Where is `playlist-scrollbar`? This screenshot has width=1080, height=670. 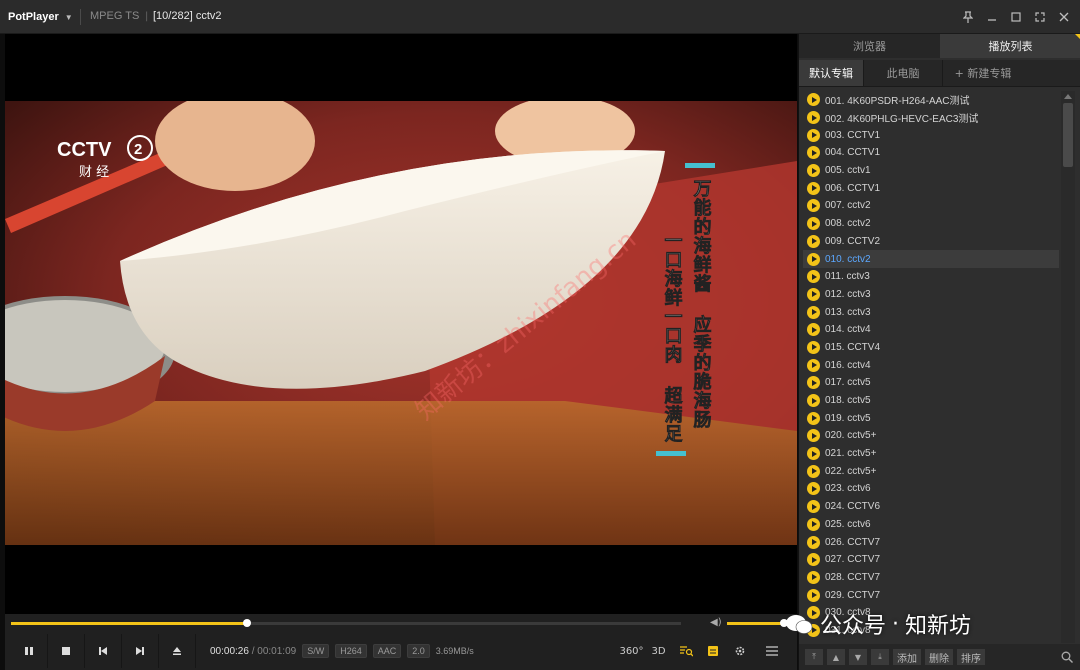
playlist-scrollbar is located at coordinates (1068, 367).